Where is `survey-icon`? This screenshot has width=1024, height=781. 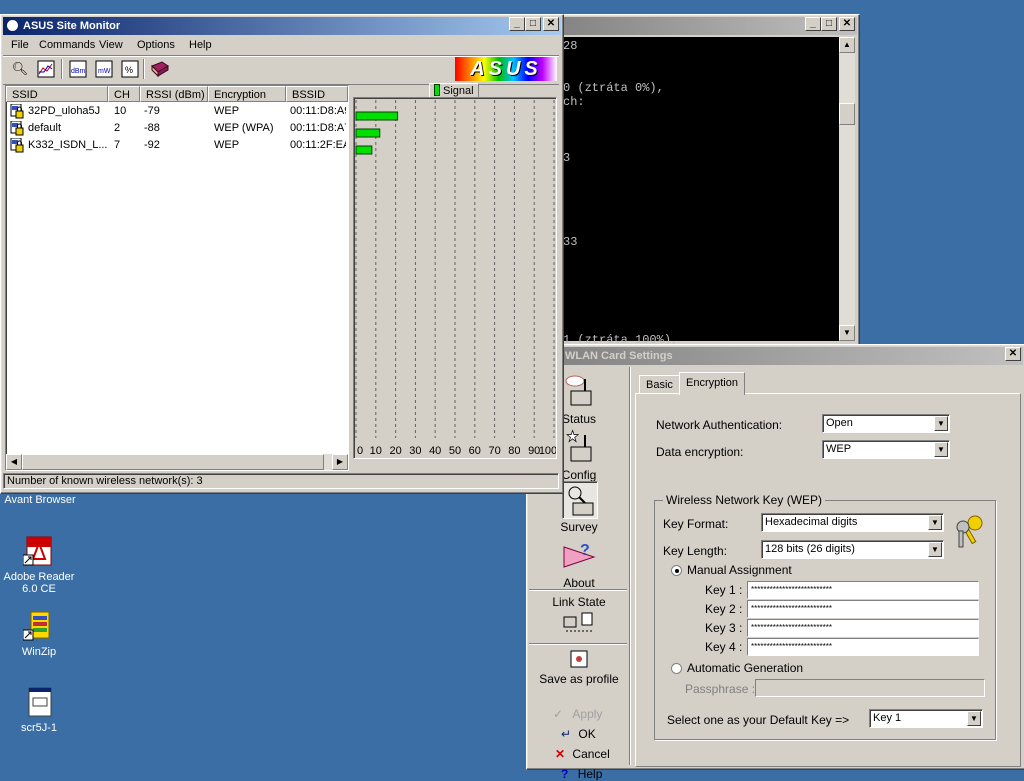 survey-icon is located at coordinates (581, 501).